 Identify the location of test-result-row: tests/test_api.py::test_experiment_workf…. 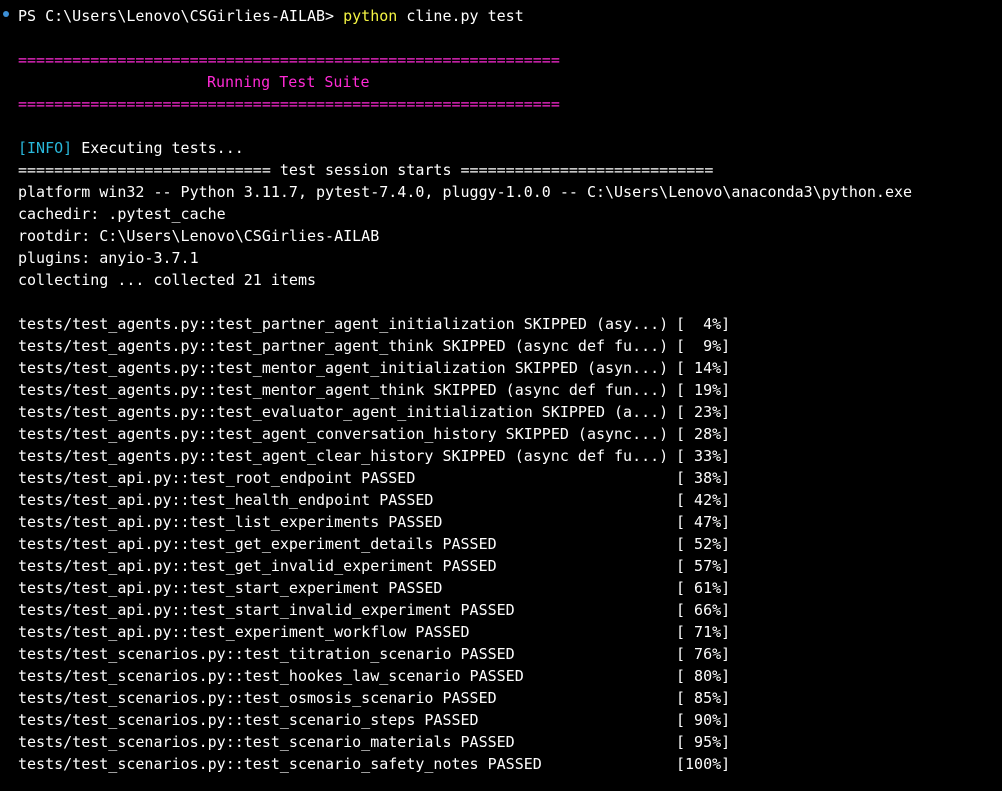
(374, 632).